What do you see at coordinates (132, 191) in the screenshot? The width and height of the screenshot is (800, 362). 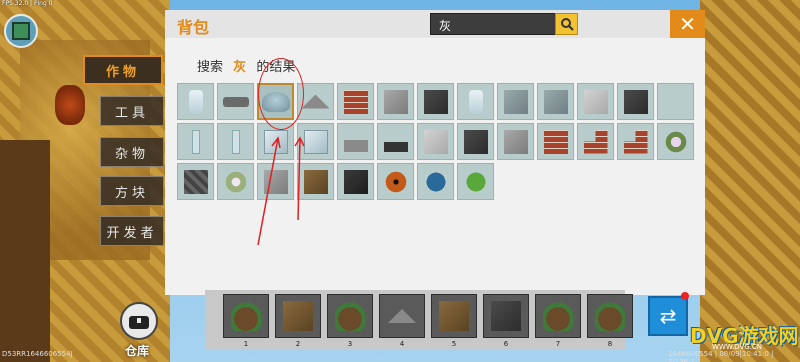 I see `tab-blocks: 方块` at bounding box center [132, 191].